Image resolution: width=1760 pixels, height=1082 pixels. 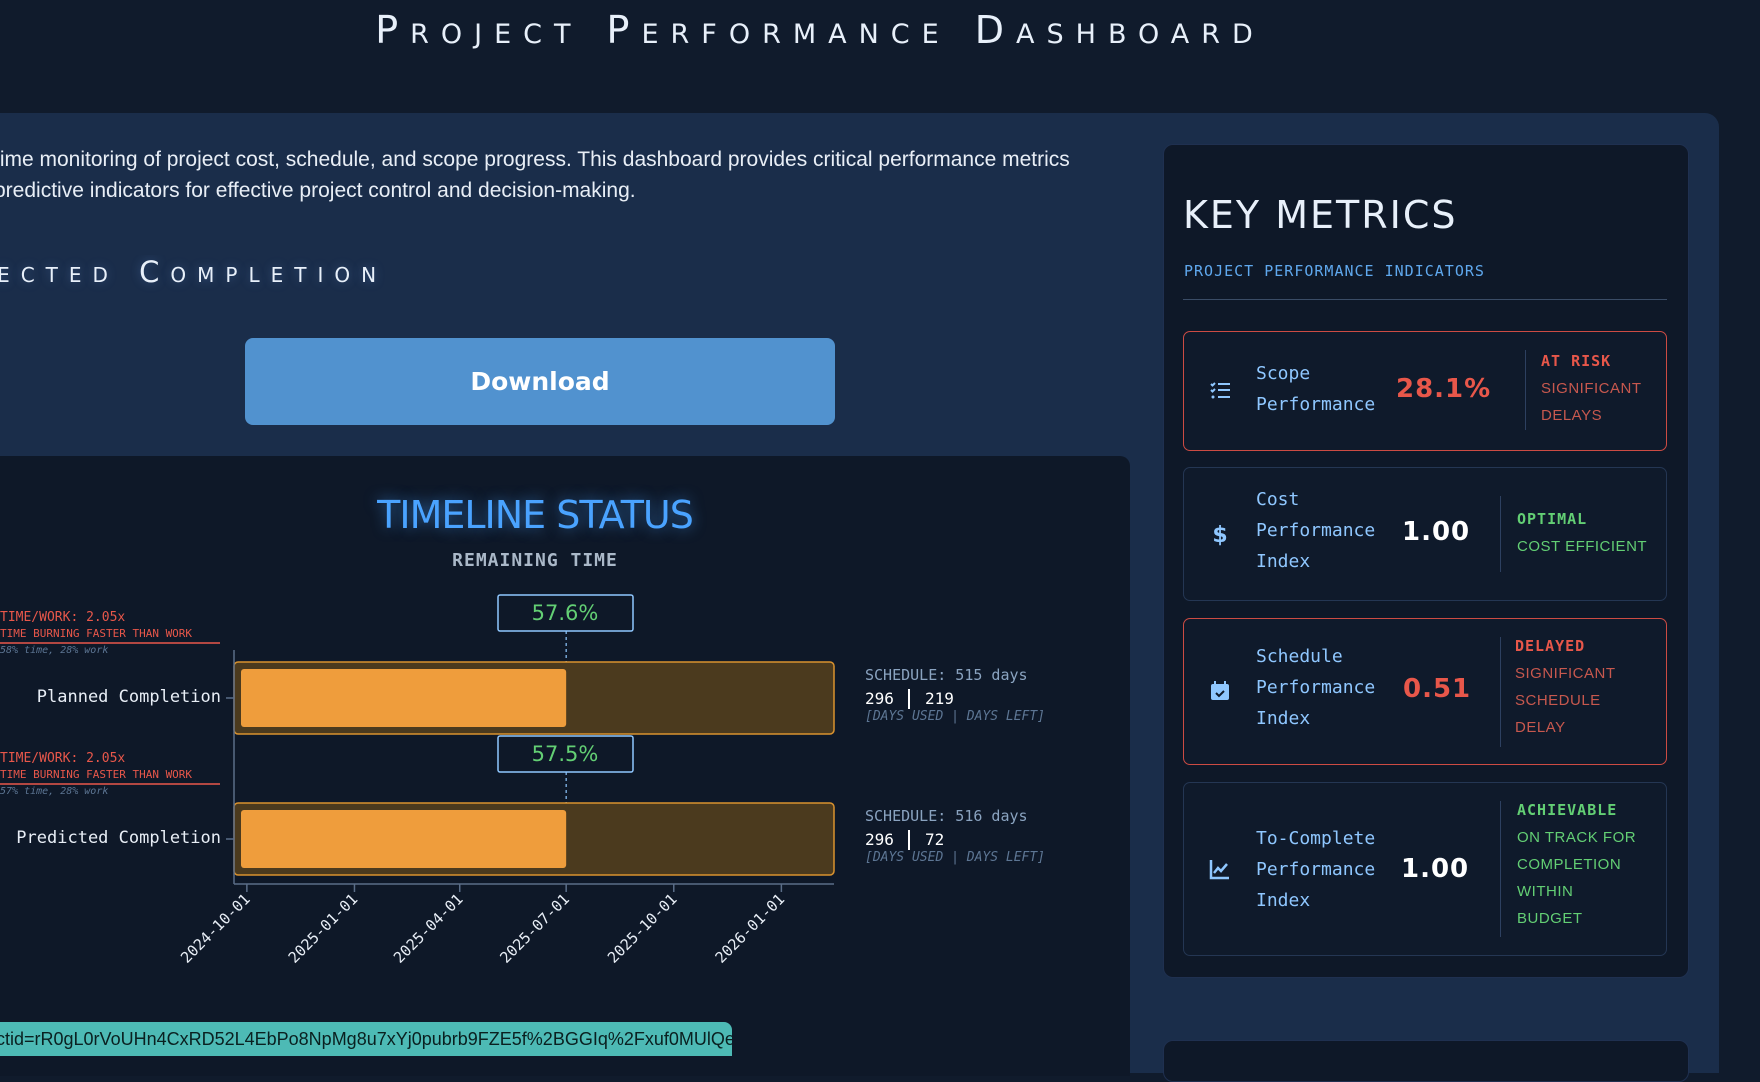 I want to click on metric-status: AT RISK SIGNIFICANT DELAYS, so click(x=1598, y=388).